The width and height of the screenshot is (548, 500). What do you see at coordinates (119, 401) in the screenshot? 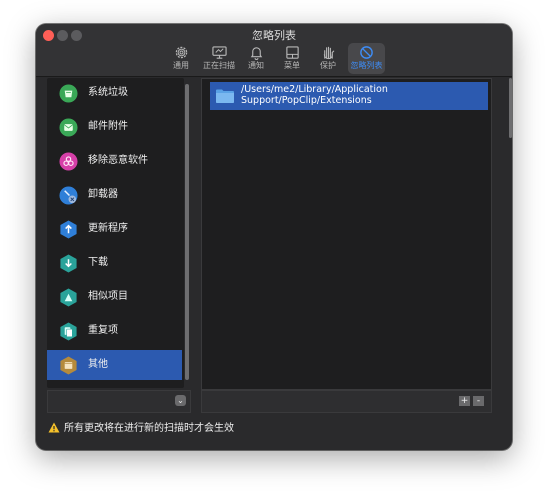
I see `sidebar-footer: ⌄` at bounding box center [119, 401].